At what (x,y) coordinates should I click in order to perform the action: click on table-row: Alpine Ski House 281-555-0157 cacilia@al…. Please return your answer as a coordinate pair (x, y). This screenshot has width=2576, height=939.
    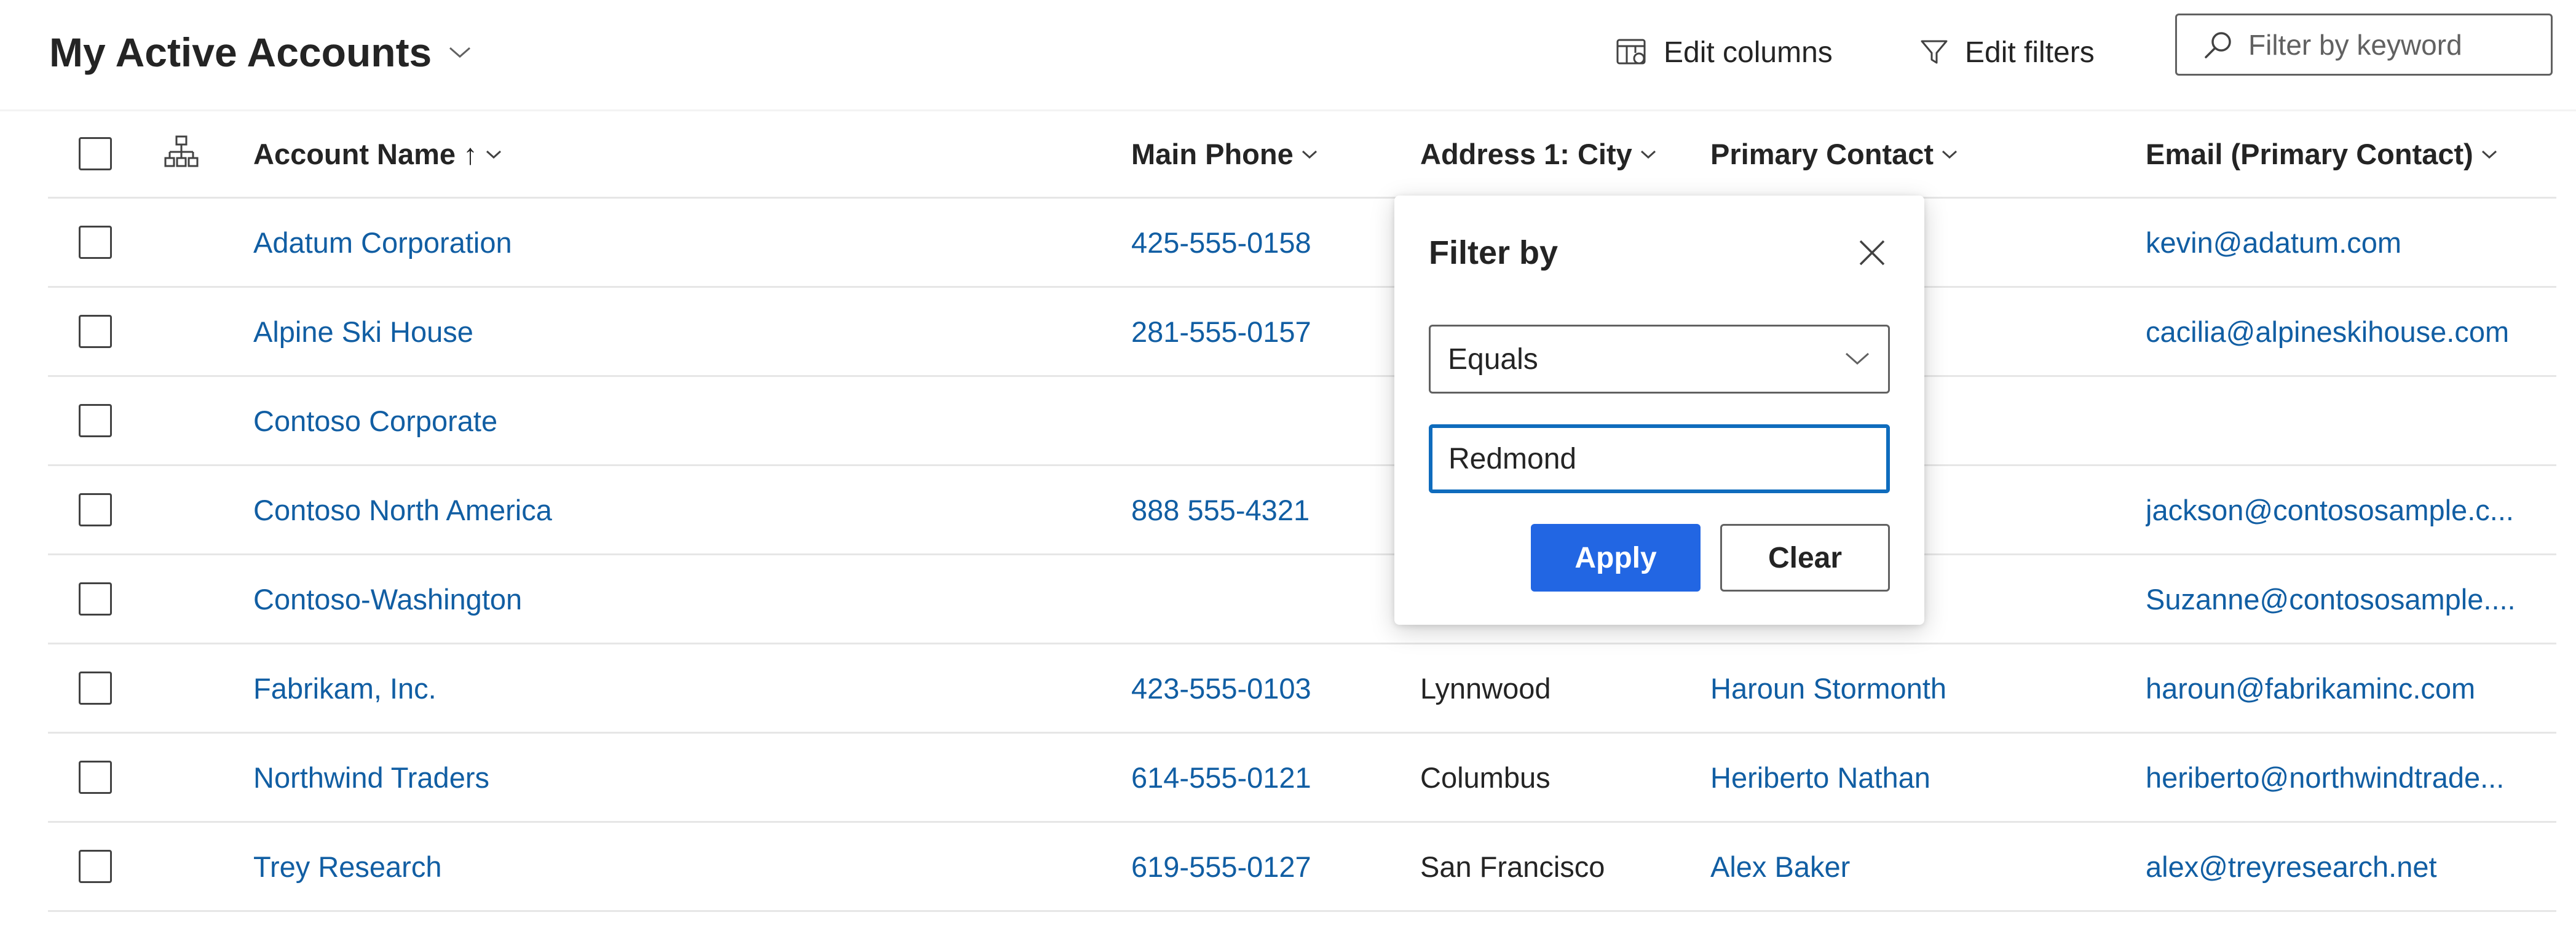
    Looking at the image, I should click on (1302, 332).